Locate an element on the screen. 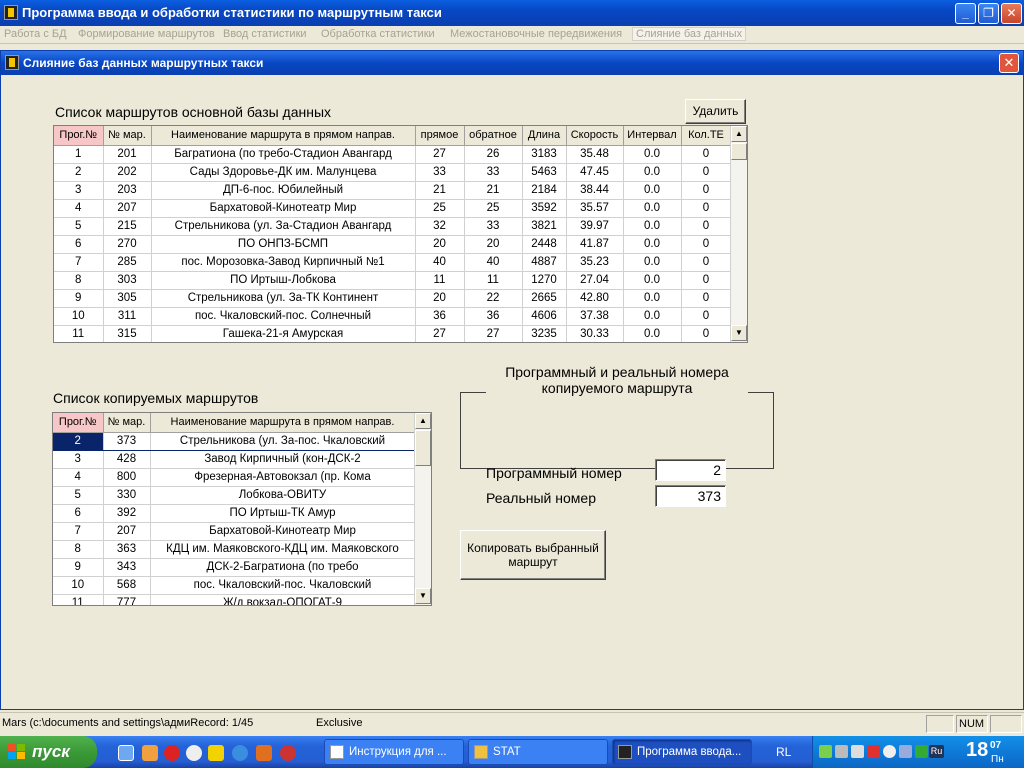 The height and width of the screenshot is (768, 1024). table-cell: 4 is located at coordinates (79, 208).